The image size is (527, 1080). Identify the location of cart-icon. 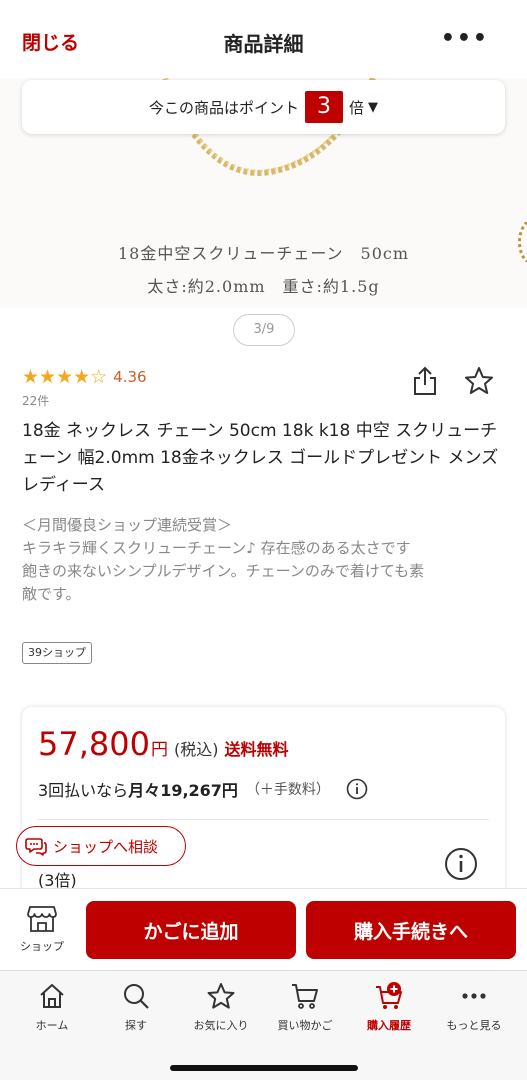
(305, 996).